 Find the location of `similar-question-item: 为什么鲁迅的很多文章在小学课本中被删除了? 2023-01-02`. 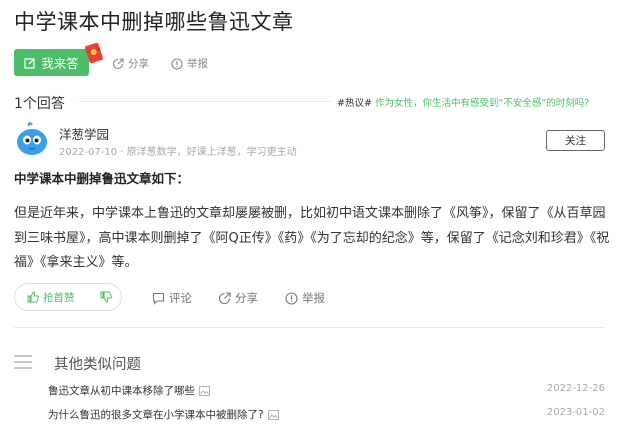

similar-question-item: 为什么鲁迅的很多文章在小学课本中被删除了? 2023-01-02 is located at coordinates (326, 415).